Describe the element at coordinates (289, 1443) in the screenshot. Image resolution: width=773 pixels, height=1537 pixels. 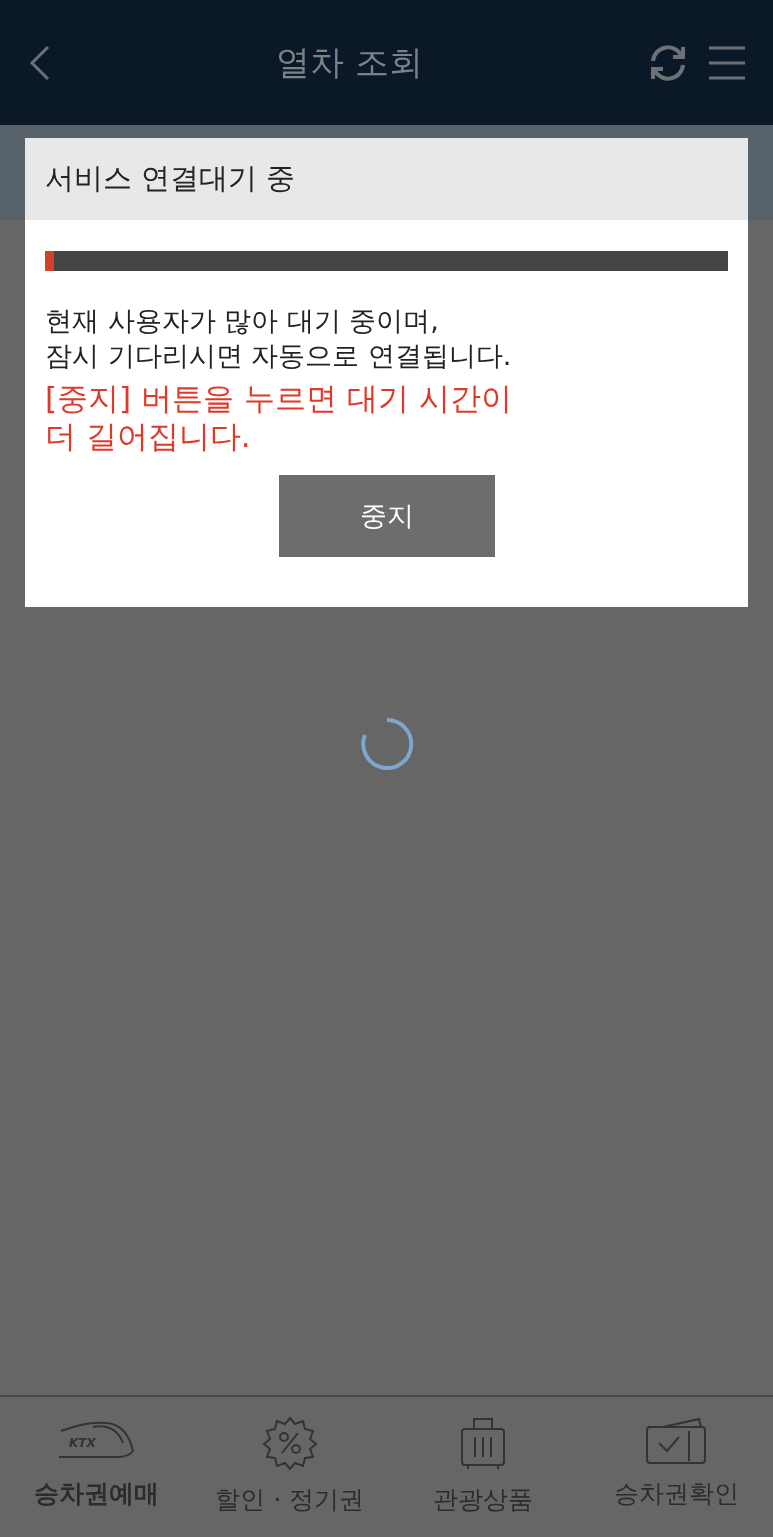
I see `discount-badge-icon` at that location.